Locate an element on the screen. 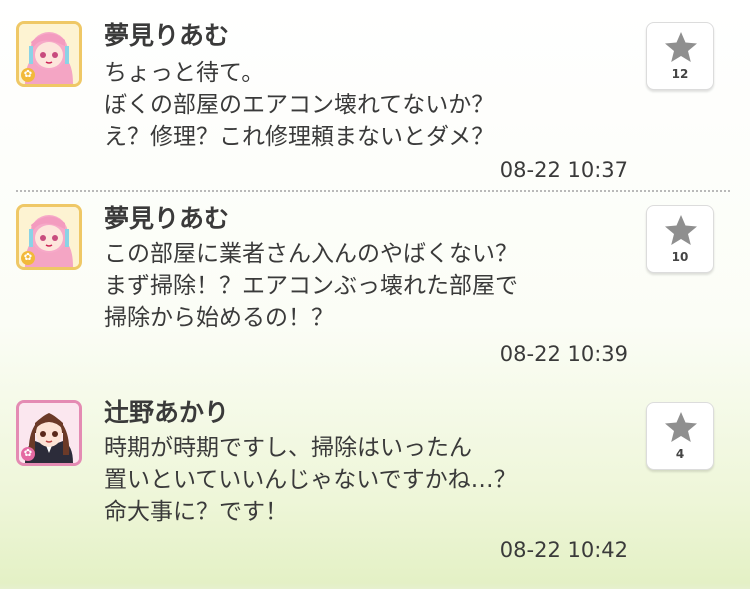  author-name: 辻野あかり is located at coordinates (166, 413).